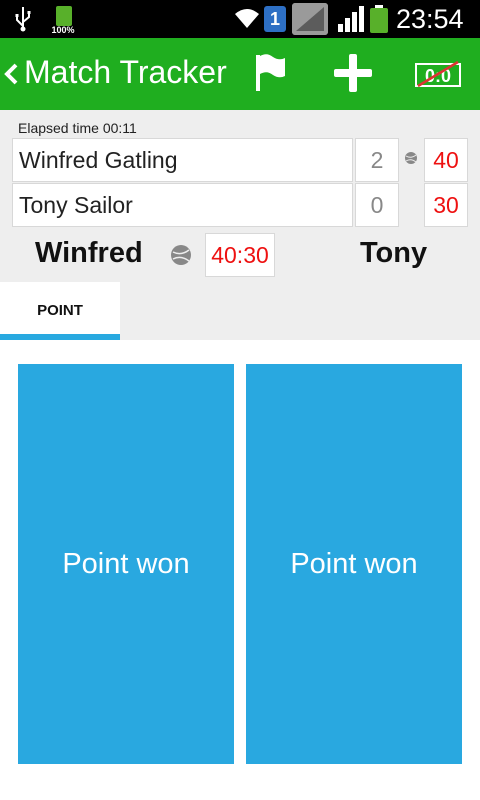  What do you see at coordinates (11, 74) in the screenshot?
I see `chevron-left-icon` at bounding box center [11, 74].